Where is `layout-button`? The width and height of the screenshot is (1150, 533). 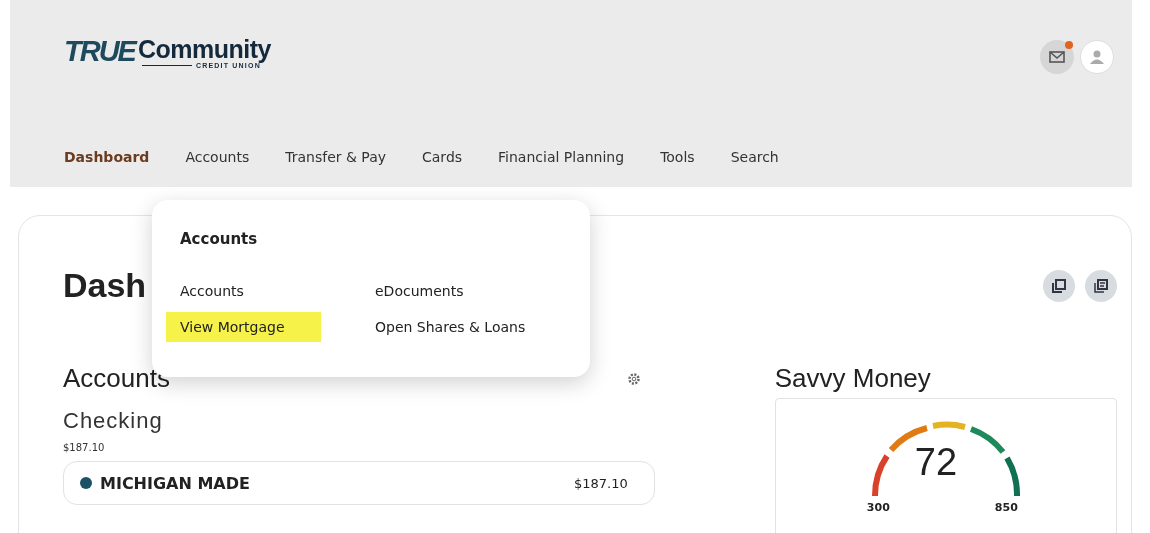
layout-button is located at coordinates (1059, 285).